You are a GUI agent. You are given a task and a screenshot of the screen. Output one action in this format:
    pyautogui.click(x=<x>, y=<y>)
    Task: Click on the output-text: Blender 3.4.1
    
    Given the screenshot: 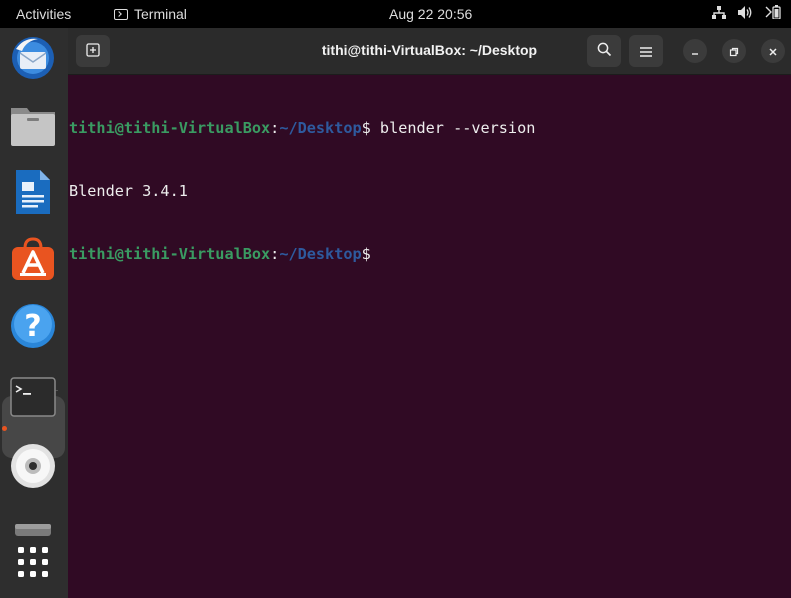 What is the action you would take?
    pyautogui.click(x=128, y=191)
    